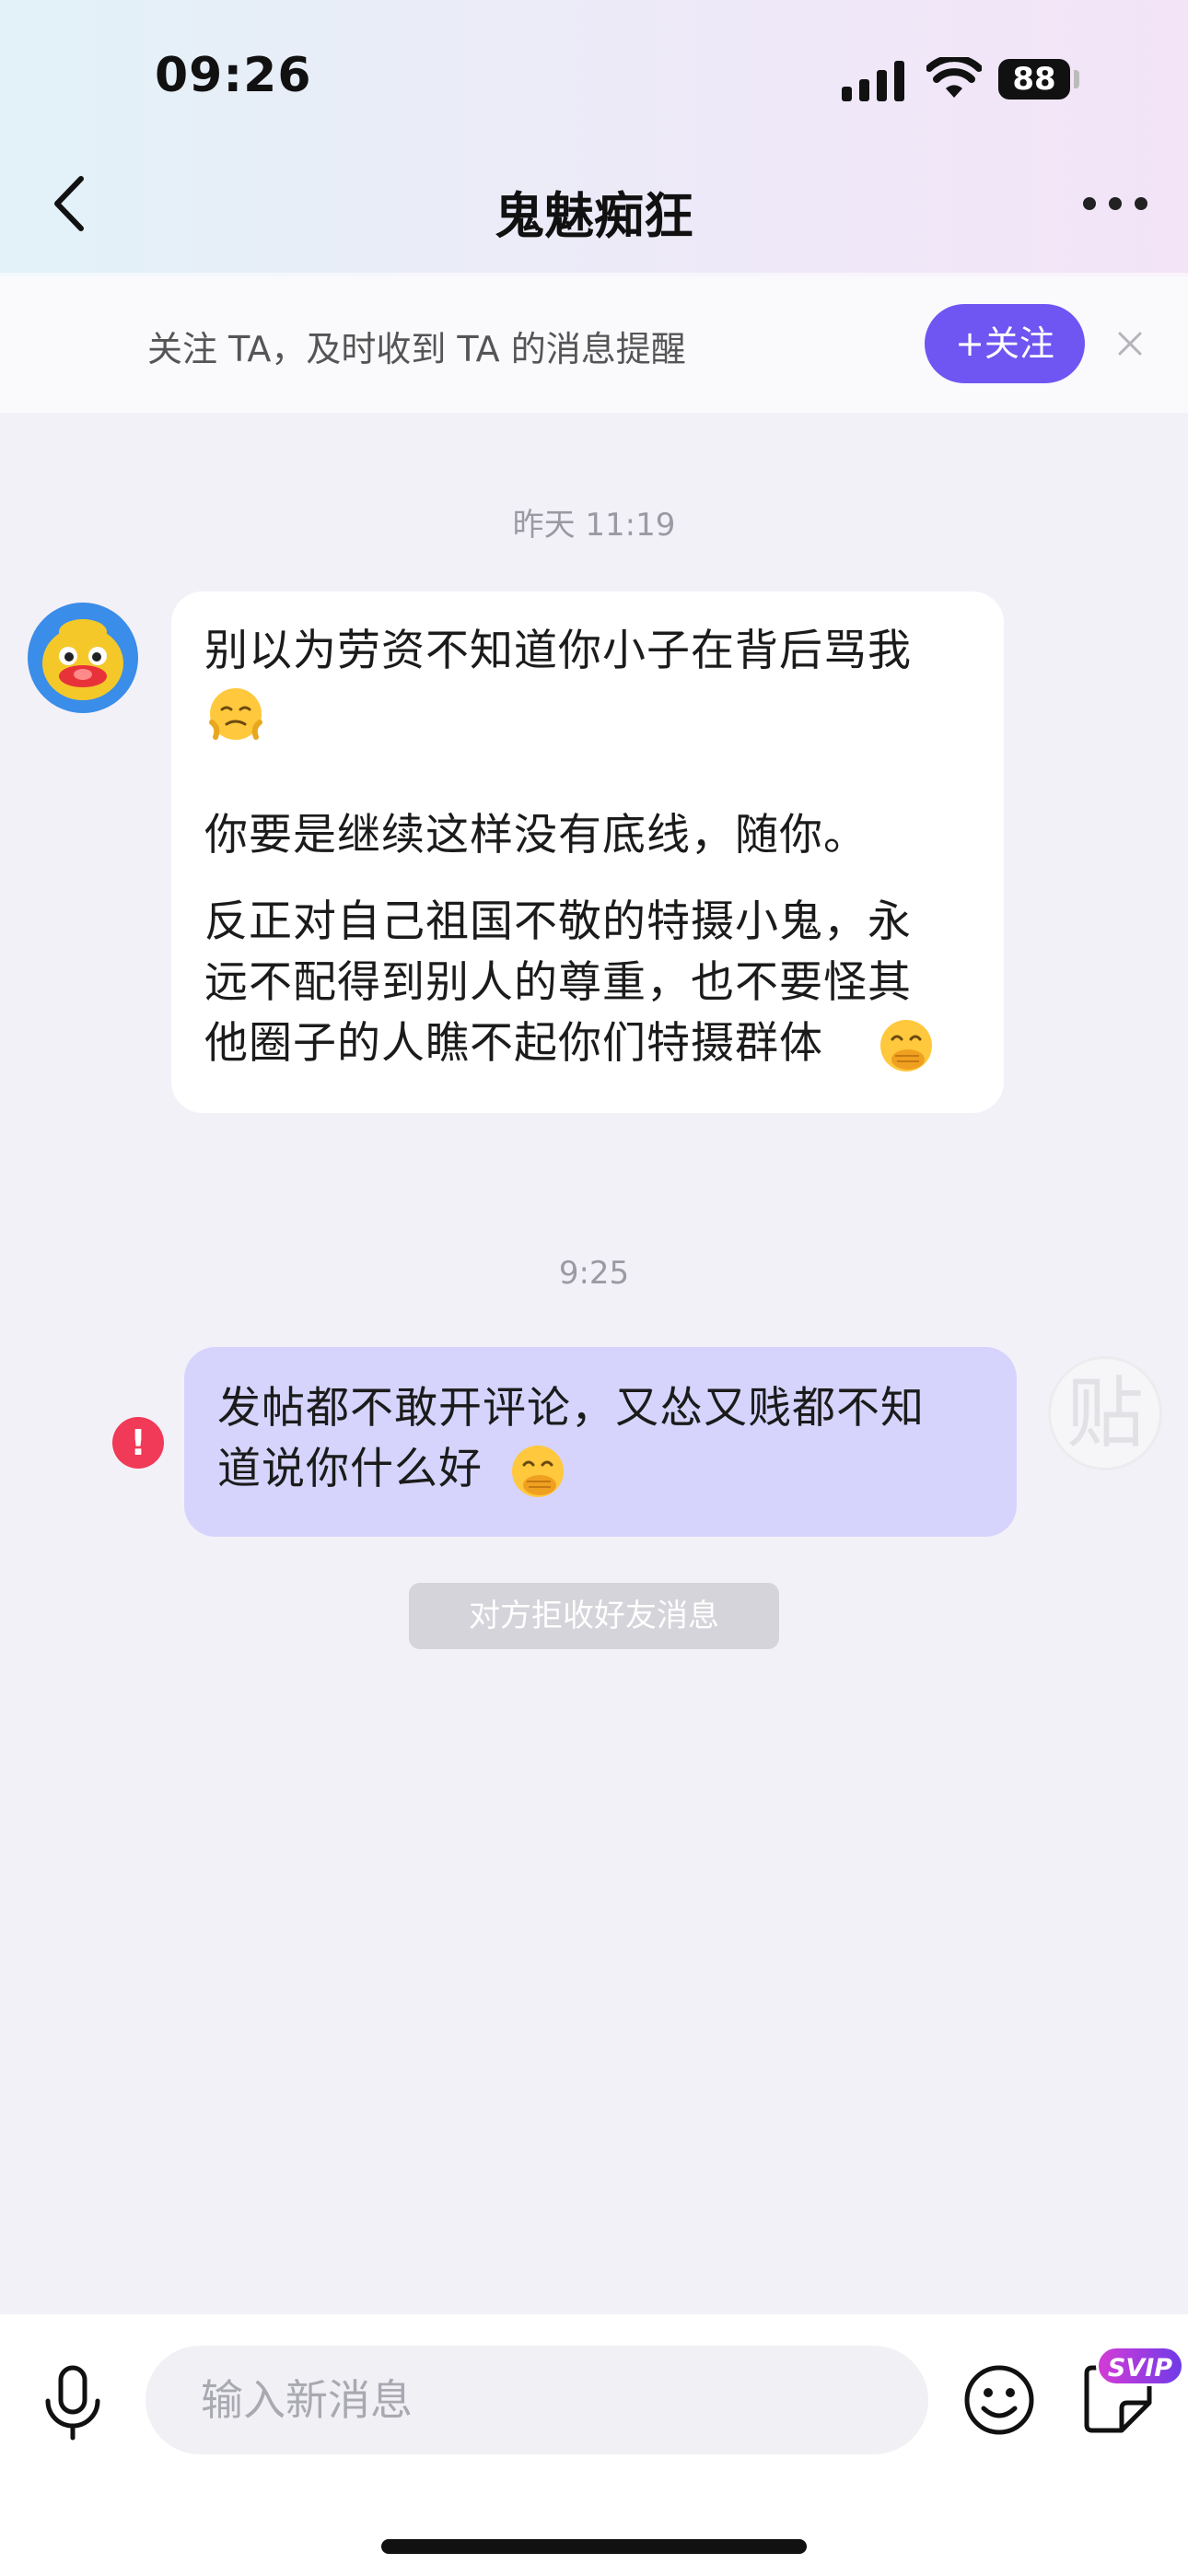 This screenshot has height=2576, width=1188. What do you see at coordinates (558, 921) in the screenshot?
I see `message-line: 反正对自己祖国不敬的特摄小鬼，永` at bounding box center [558, 921].